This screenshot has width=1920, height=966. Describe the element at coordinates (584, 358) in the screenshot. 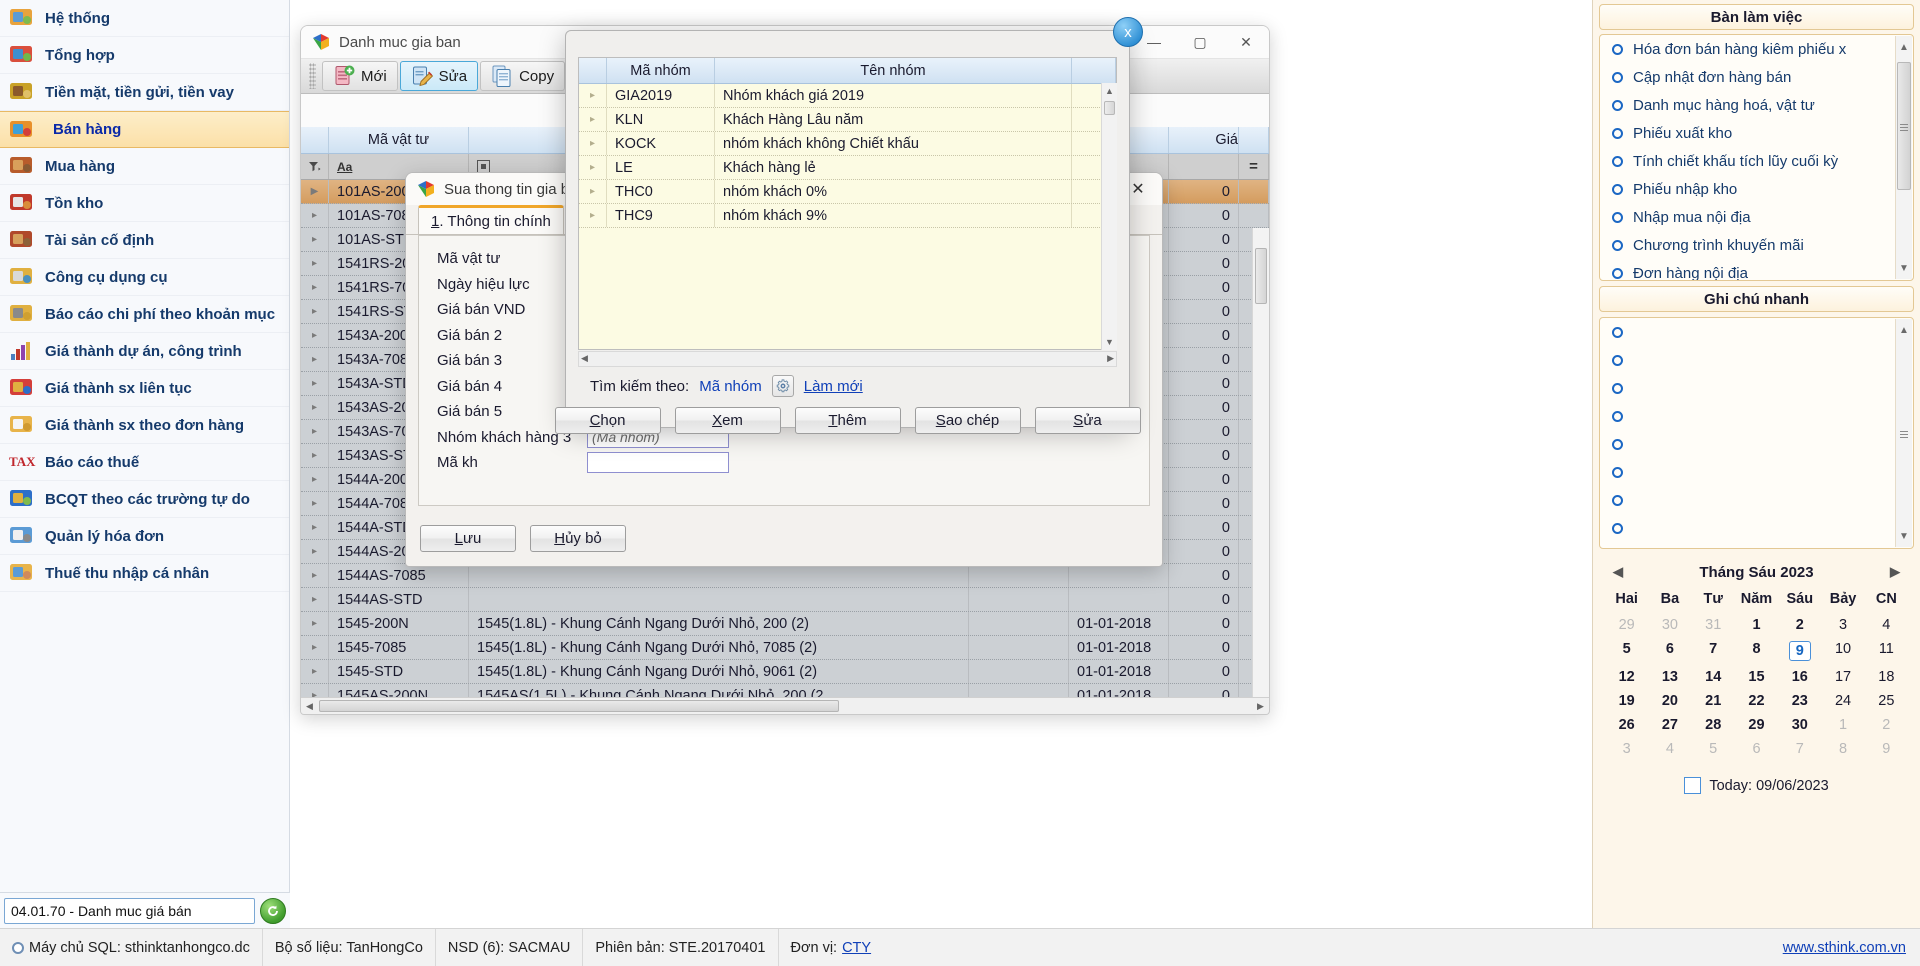

I see `group-hscroll-left-icon: ◀` at that location.